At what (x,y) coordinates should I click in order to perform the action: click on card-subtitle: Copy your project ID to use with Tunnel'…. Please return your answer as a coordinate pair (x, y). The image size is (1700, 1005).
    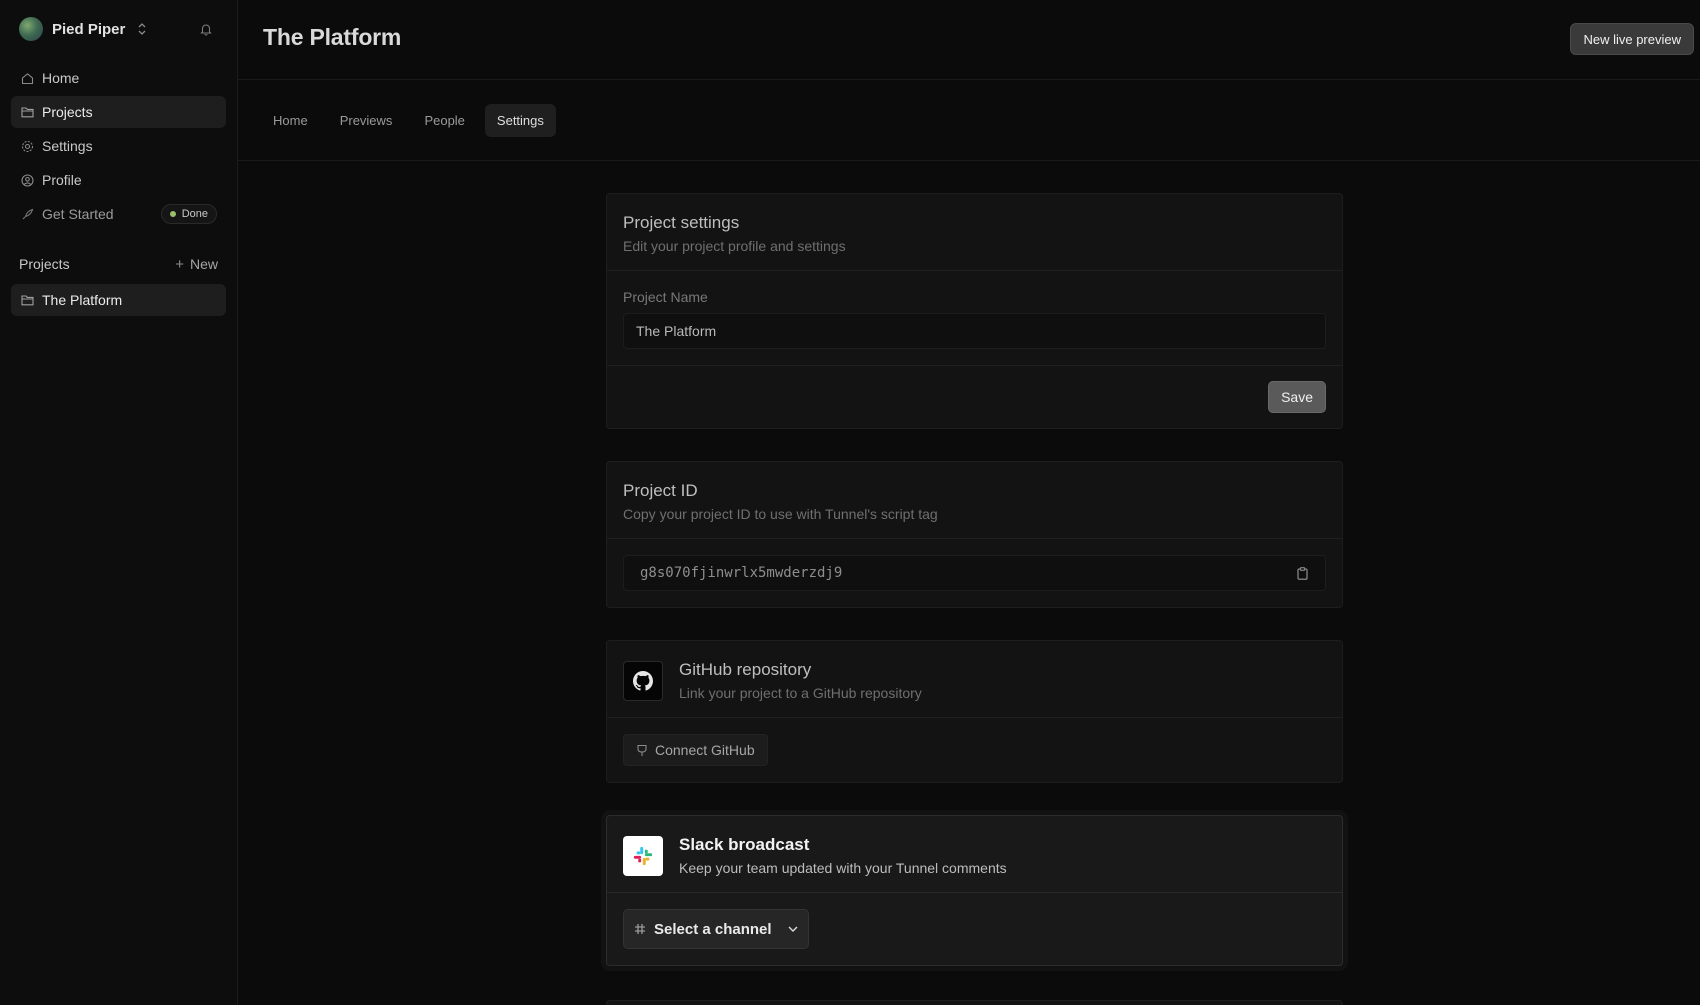
    Looking at the image, I should click on (780, 514).